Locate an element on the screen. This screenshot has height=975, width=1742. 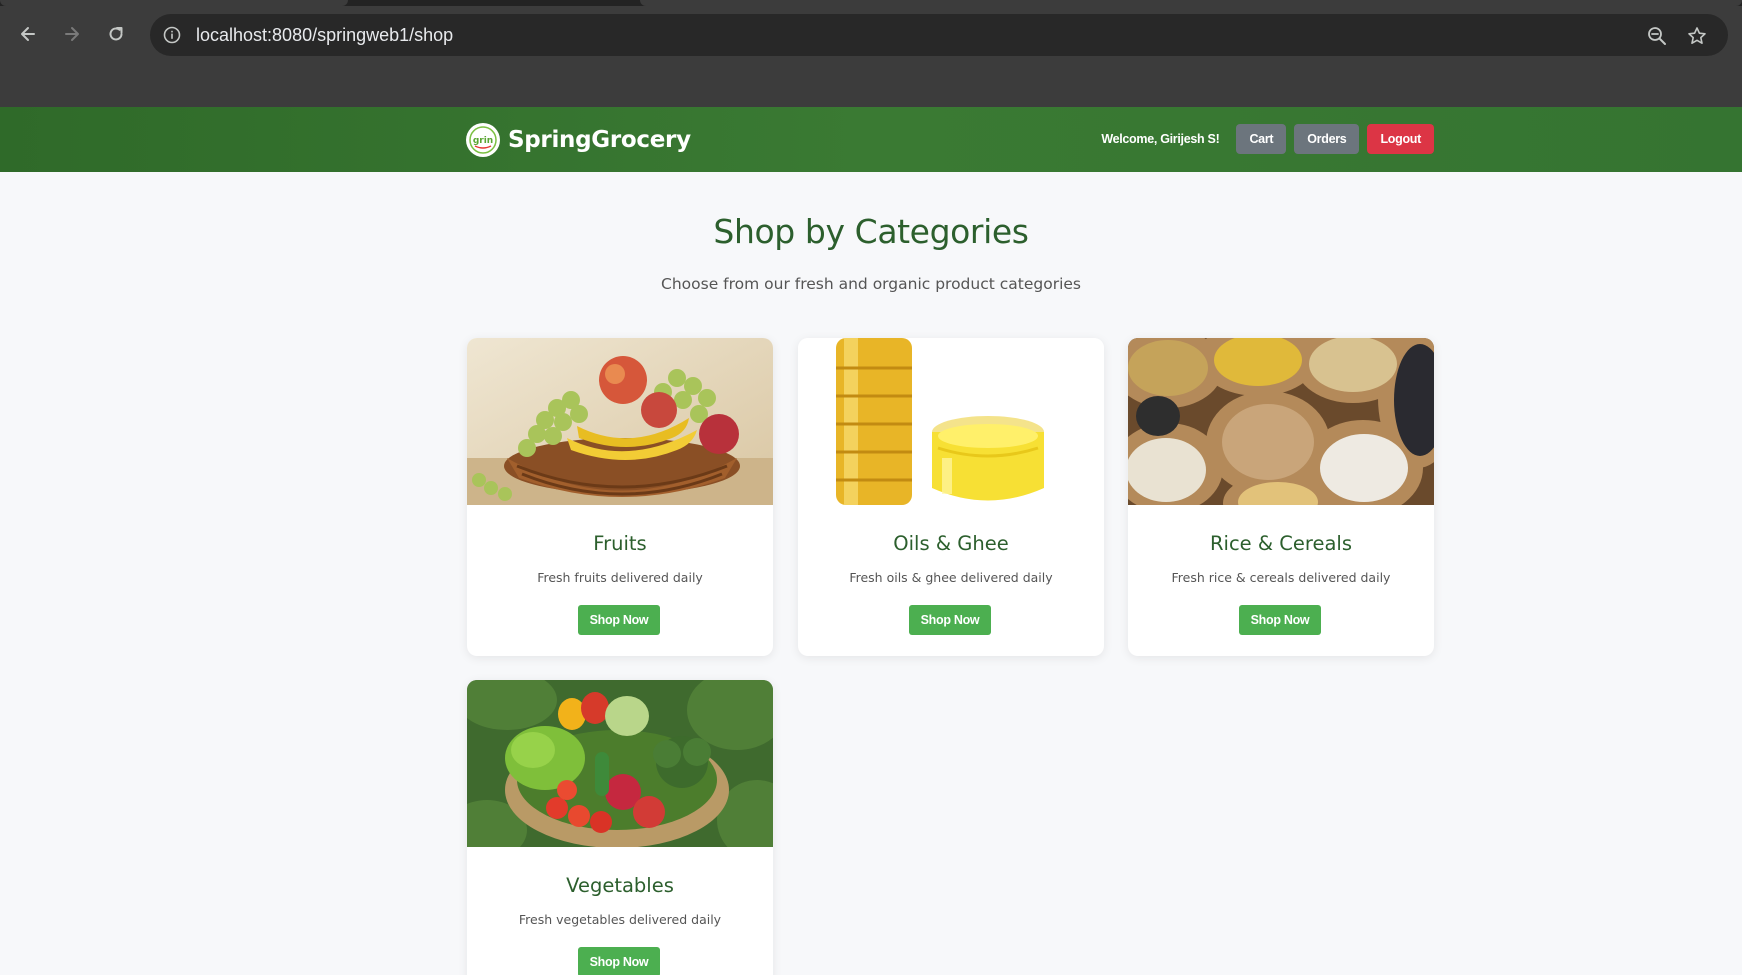
shop-now-button-rice-cereals: Shop Now is located at coordinates (1280, 620).